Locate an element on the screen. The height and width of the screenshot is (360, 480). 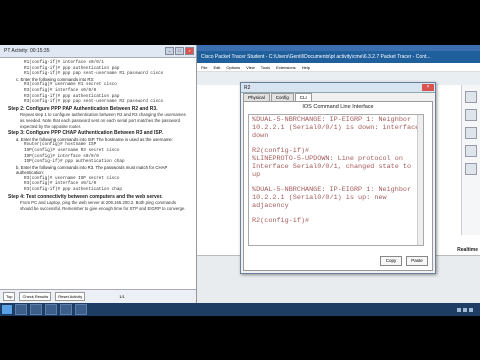
reset-activity-button: Reset Activity is located at coordinates (70, 296).